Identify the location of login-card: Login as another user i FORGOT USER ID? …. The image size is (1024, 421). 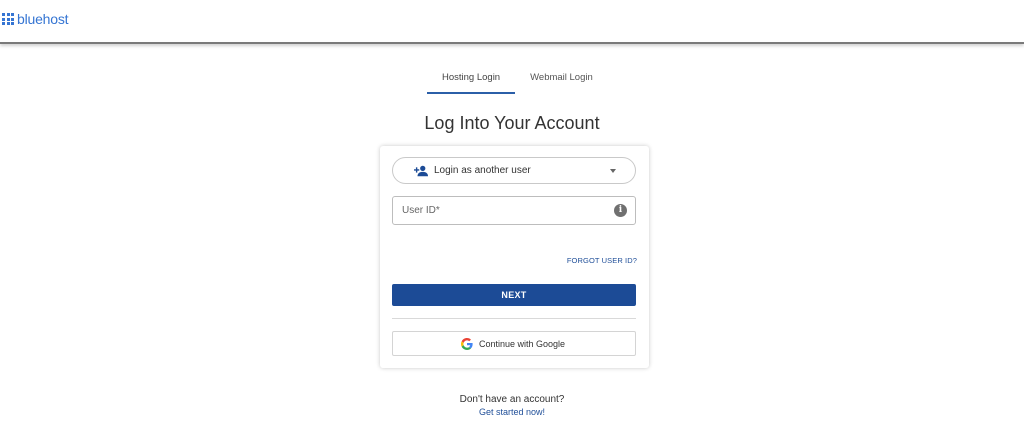
(514, 257).